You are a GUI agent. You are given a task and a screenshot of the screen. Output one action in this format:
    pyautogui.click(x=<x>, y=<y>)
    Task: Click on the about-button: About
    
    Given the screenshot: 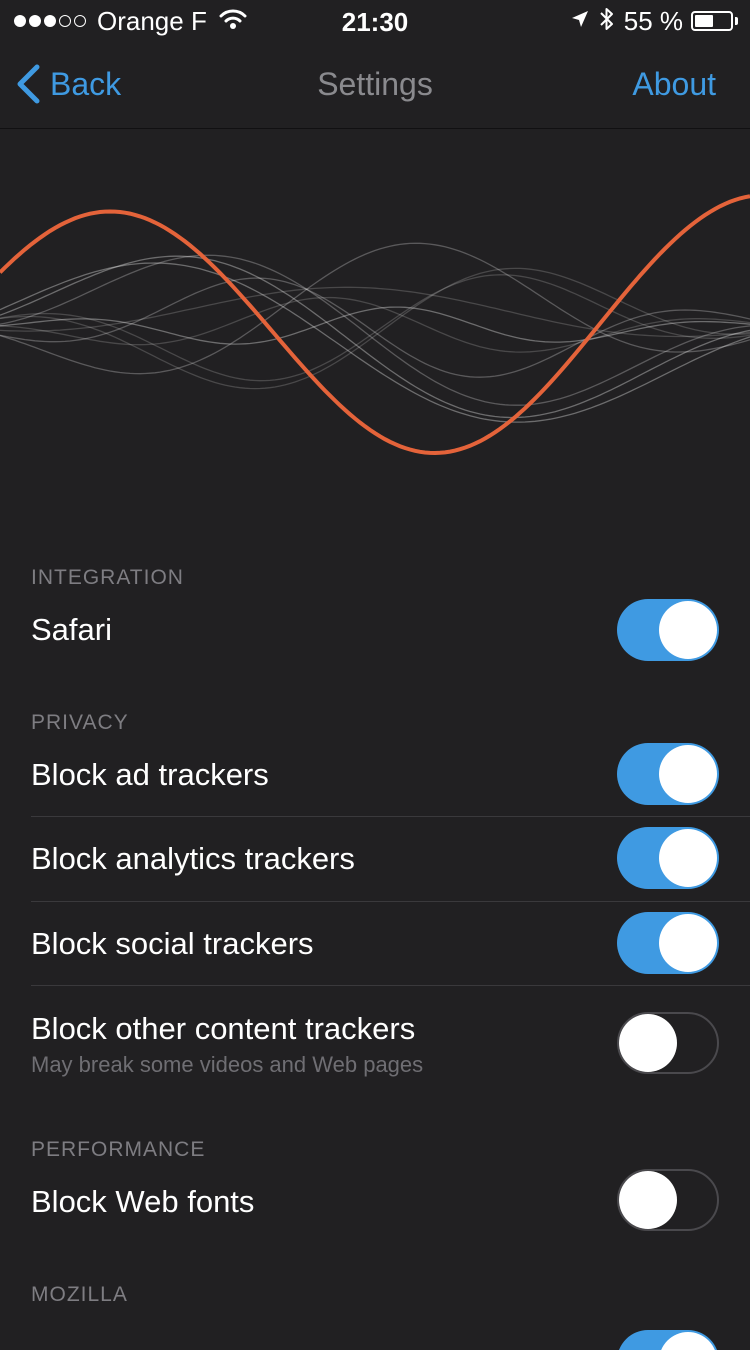 What is the action you would take?
    pyautogui.click(x=674, y=84)
    